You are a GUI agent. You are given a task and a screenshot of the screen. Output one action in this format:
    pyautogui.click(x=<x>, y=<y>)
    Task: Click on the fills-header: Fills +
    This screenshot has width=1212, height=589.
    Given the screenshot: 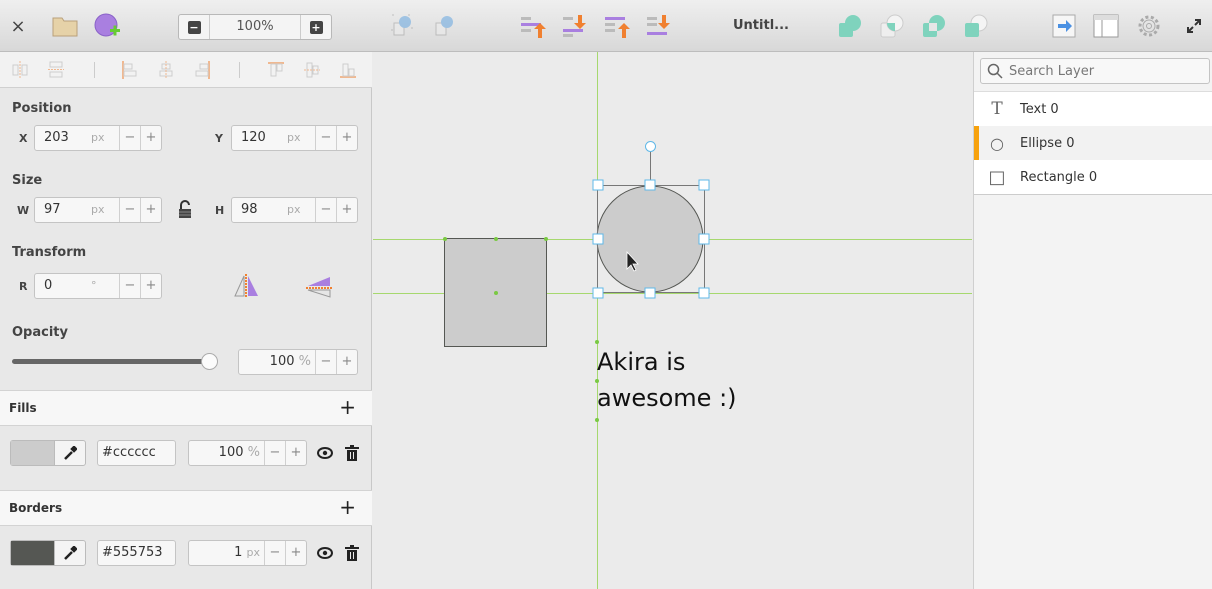 What is the action you would take?
    pyautogui.click(x=186, y=408)
    